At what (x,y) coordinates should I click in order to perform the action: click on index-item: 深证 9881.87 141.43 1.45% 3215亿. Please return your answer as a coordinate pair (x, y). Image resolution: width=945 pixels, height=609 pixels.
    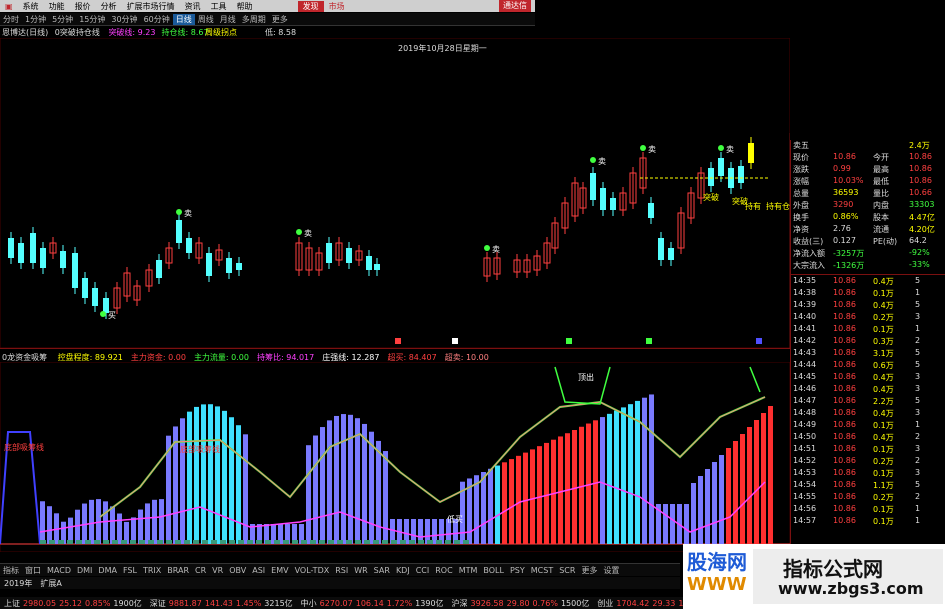
    Looking at the image, I should click on (221, 603).